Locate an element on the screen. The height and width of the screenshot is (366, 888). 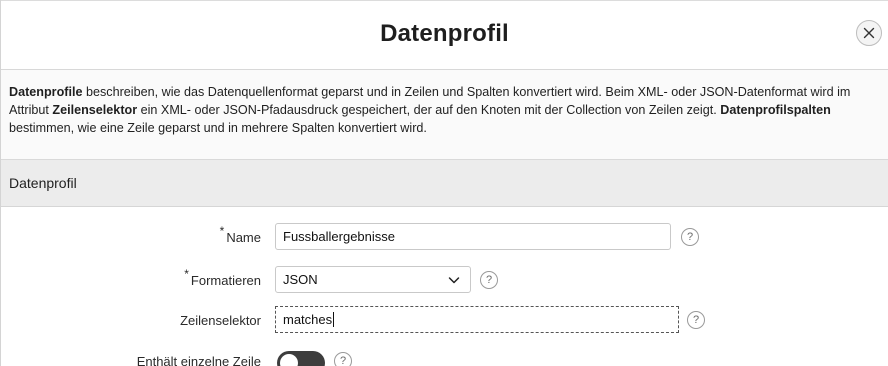
name-input: Fussballergebnisse is located at coordinates (473, 236).